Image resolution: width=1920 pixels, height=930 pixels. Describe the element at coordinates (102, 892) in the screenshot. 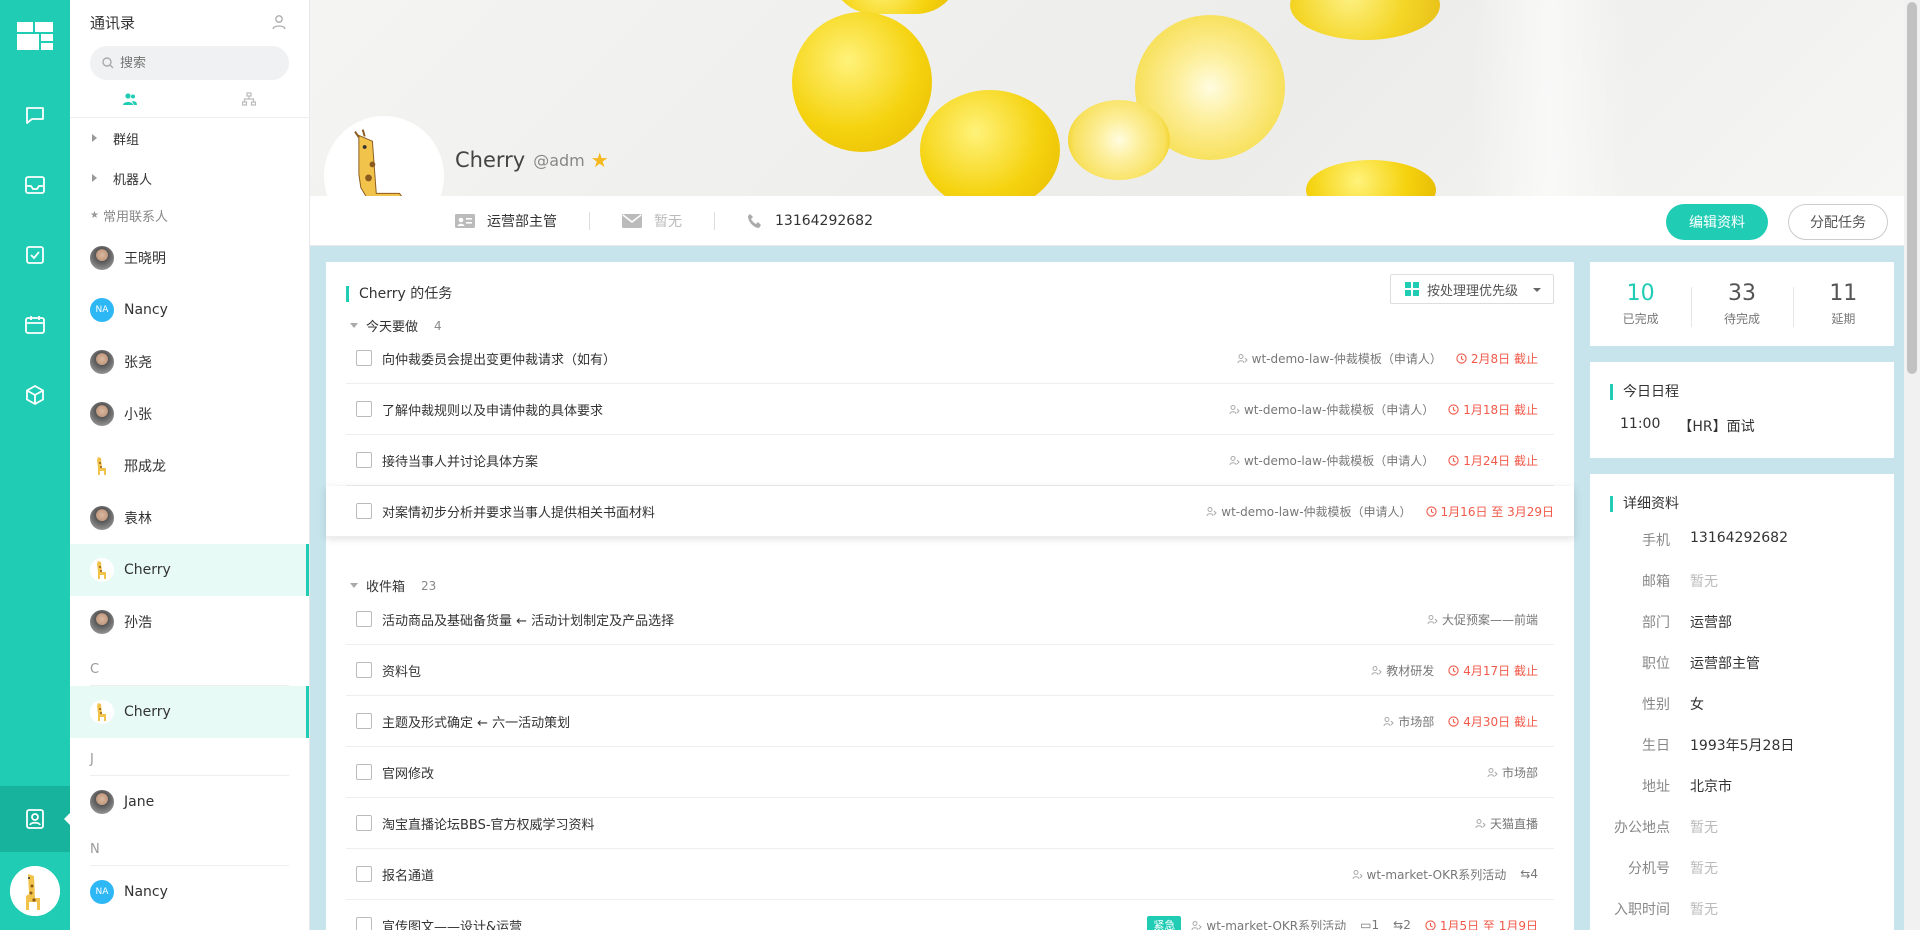

I see `avatar: NA` at that location.